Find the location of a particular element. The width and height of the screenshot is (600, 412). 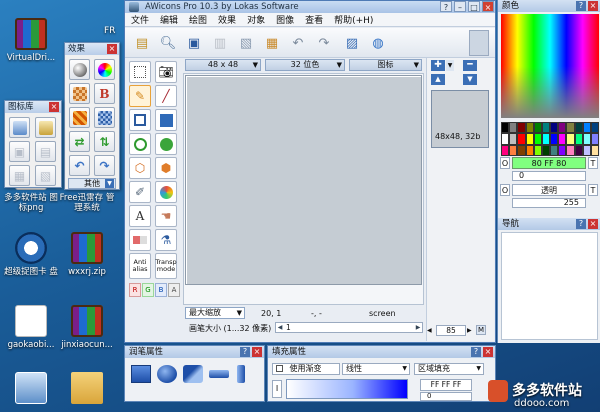

zoom-button: 🔍︎ is located at coordinates (168, 43).